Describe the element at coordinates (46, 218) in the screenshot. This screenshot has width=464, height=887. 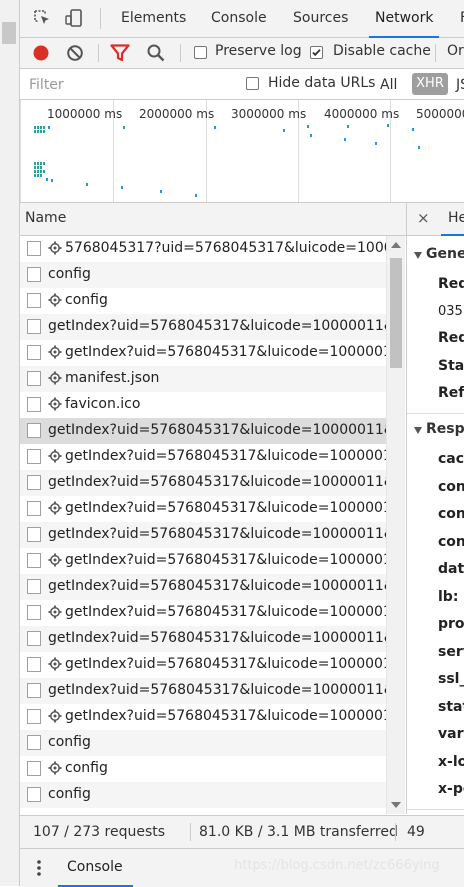
I see `name-column-label: Name` at that location.